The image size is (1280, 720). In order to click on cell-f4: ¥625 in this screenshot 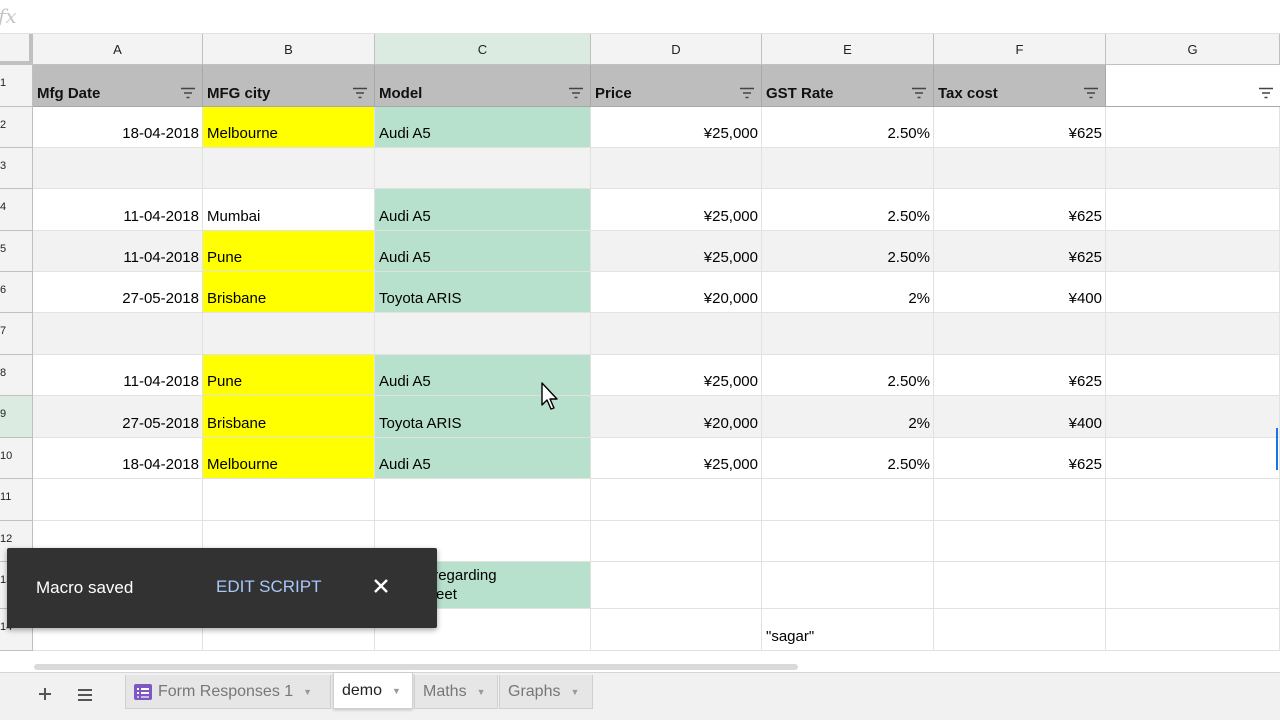, I will do `click(1020, 210)`.